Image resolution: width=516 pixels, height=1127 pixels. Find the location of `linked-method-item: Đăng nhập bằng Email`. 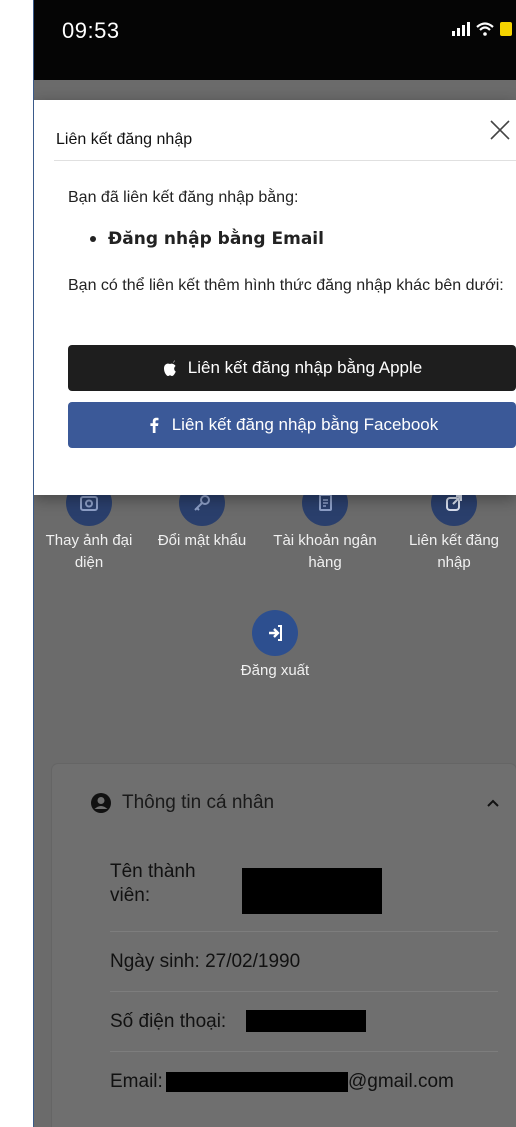

linked-method-item: Đăng nhập bằng Email is located at coordinates (207, 239).